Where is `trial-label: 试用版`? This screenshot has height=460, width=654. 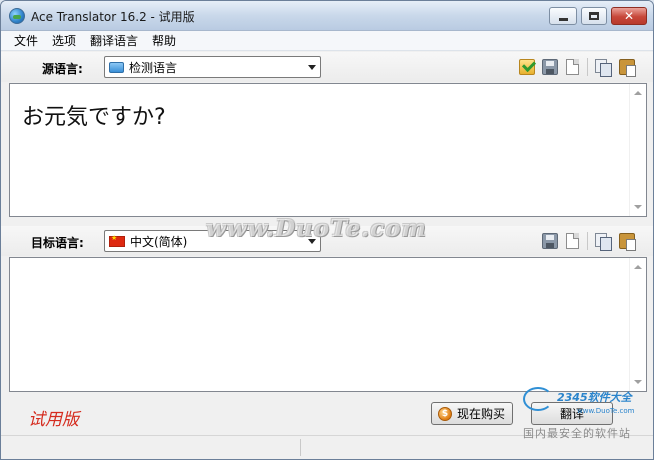
trial-label: 试用版 is located at coordinates (53, 420).